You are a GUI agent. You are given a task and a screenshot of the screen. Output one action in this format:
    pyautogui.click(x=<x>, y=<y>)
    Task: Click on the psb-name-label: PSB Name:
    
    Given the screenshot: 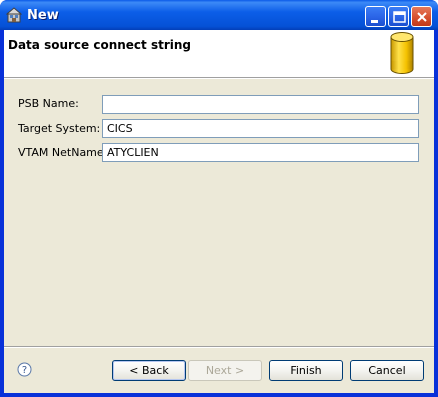 What is the action you would take?
    pyautogui.click(x=48, y=103)
    